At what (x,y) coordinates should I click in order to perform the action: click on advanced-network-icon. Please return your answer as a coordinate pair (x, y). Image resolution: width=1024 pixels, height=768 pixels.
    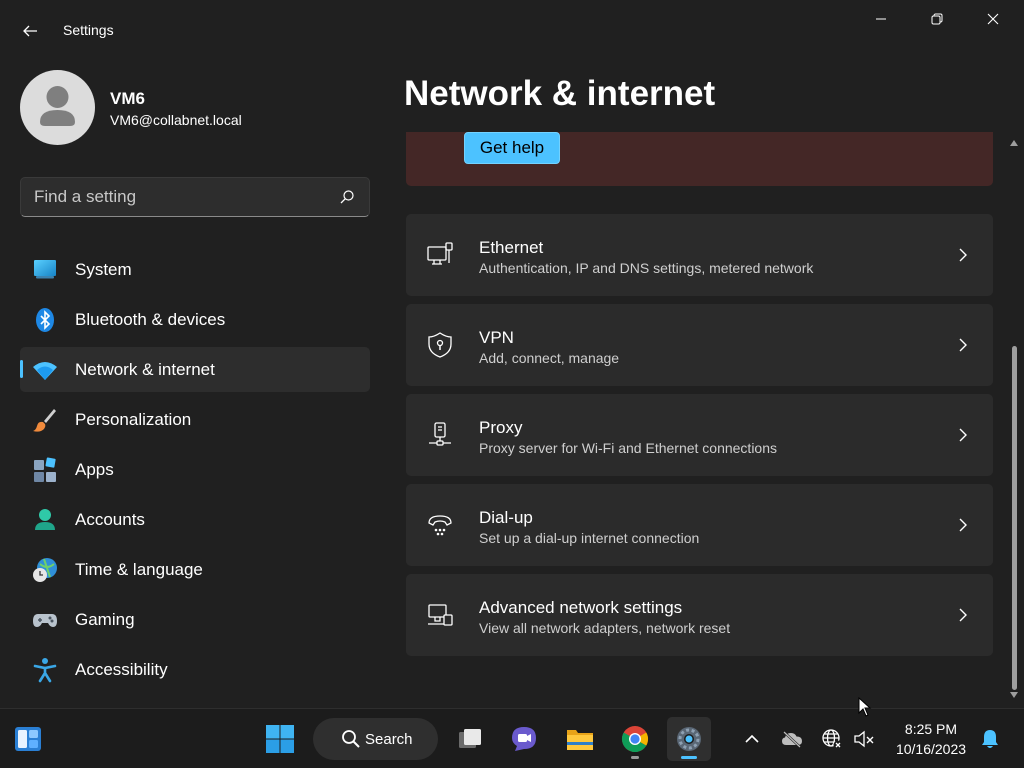
    Looking at the image, I should click on (440, 615).